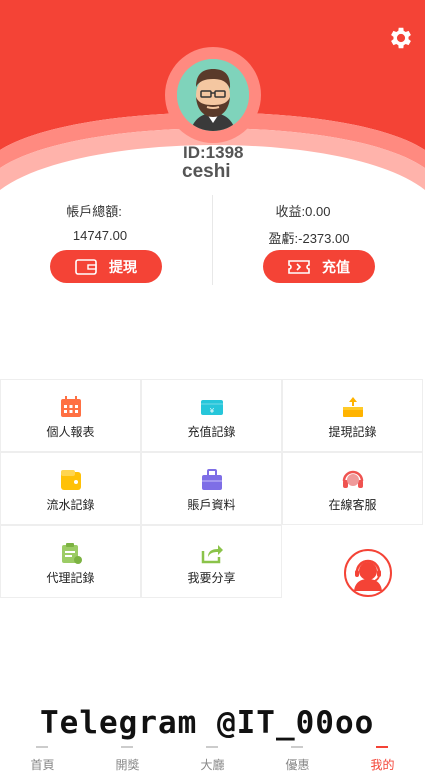 The image size is (425, 774). I want to click on tab-label: 首頁, so click(42, 765).